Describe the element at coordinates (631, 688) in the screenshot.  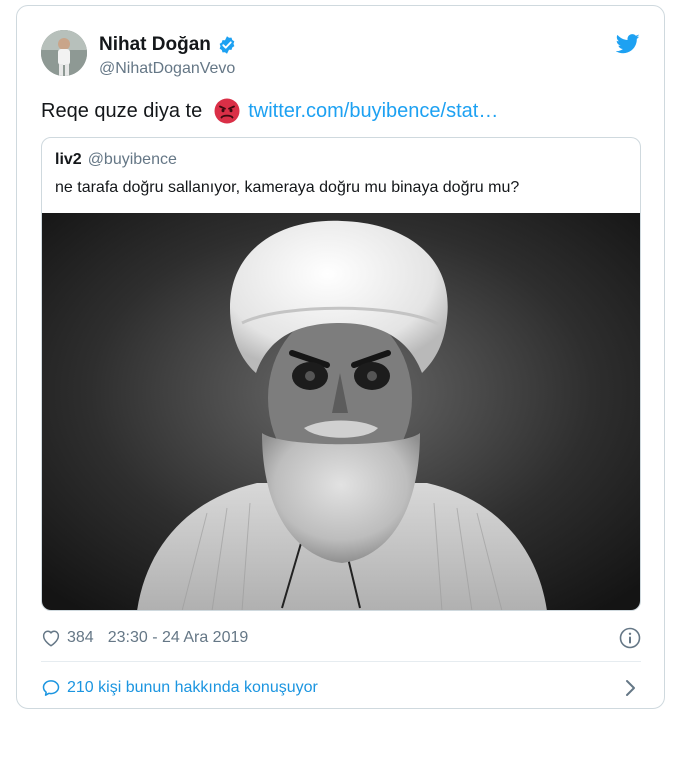
I see `chevron-right-icon` at that location.